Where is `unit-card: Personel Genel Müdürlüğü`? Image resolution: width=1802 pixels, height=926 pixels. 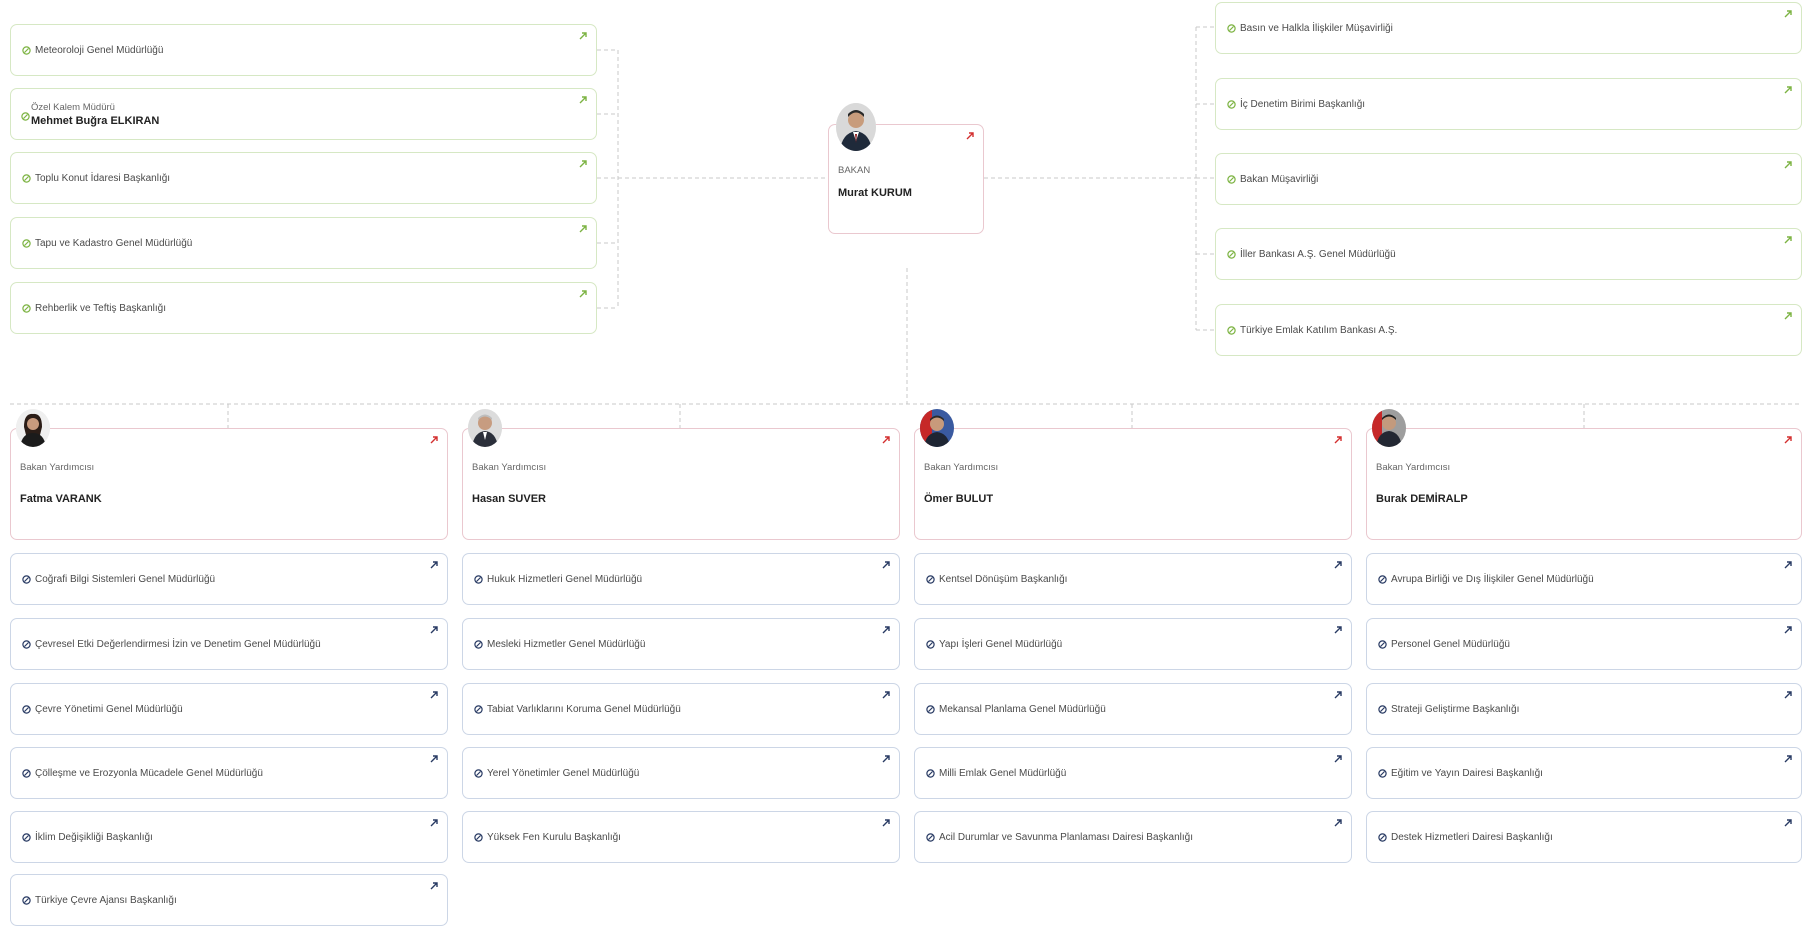
unit-card: Personel Genel Müdürlüğü is located at coordinates (1584, 644).